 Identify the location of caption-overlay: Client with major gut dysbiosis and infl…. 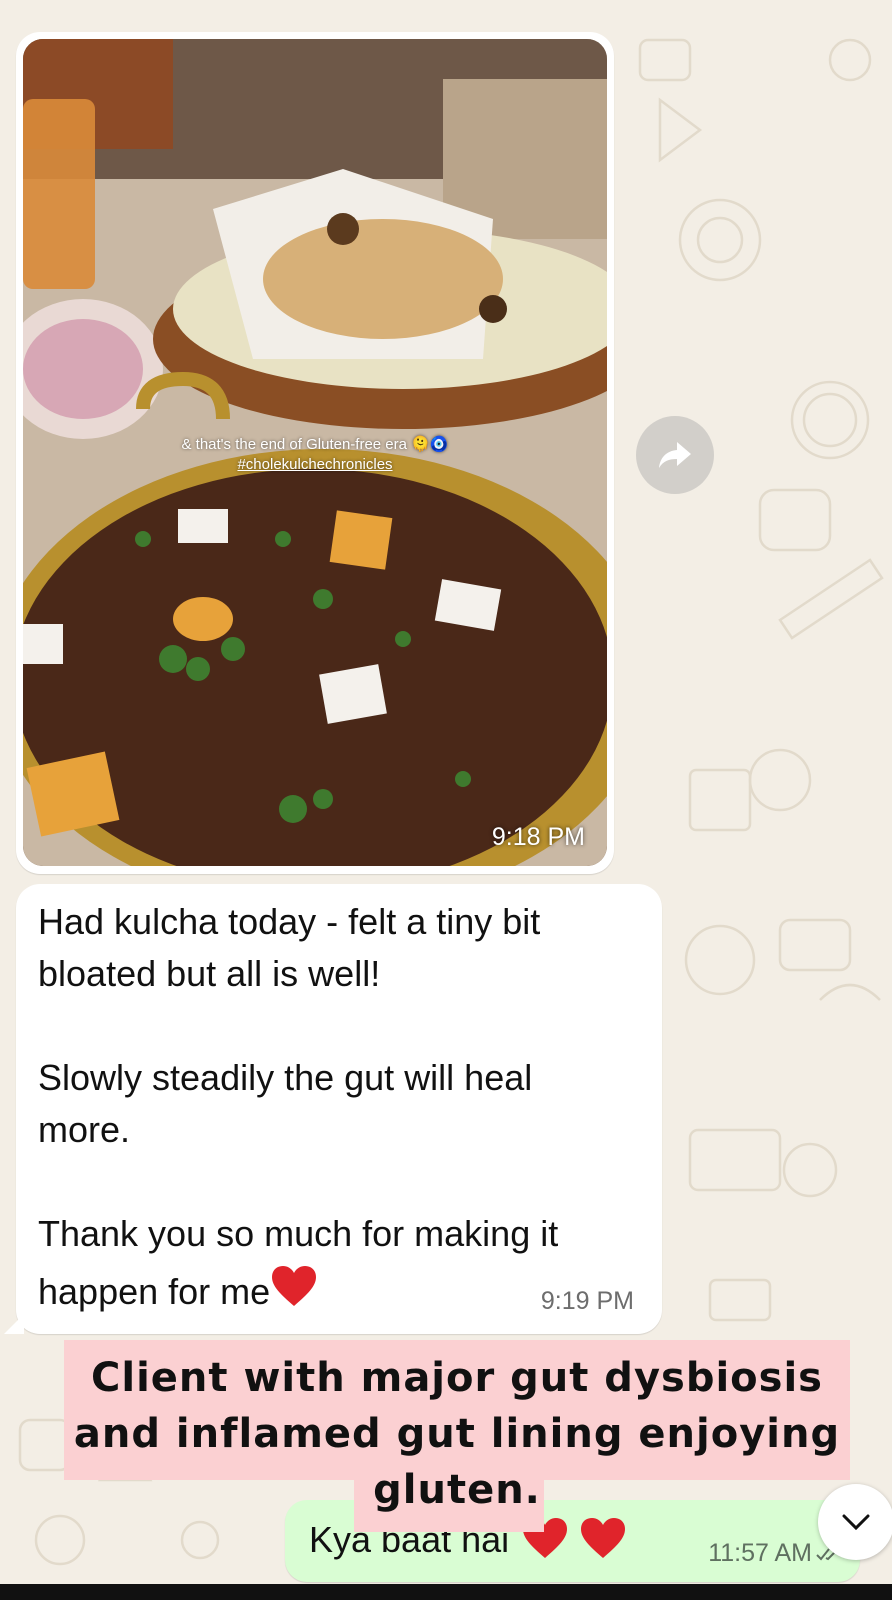
(457, 1434).